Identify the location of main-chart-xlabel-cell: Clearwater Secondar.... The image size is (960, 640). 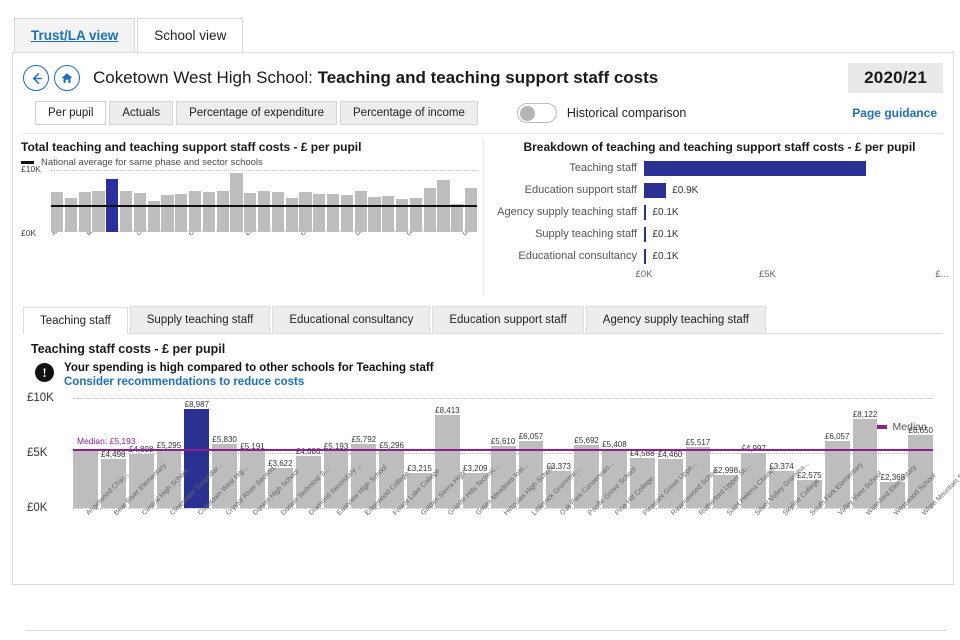
(190, 516).